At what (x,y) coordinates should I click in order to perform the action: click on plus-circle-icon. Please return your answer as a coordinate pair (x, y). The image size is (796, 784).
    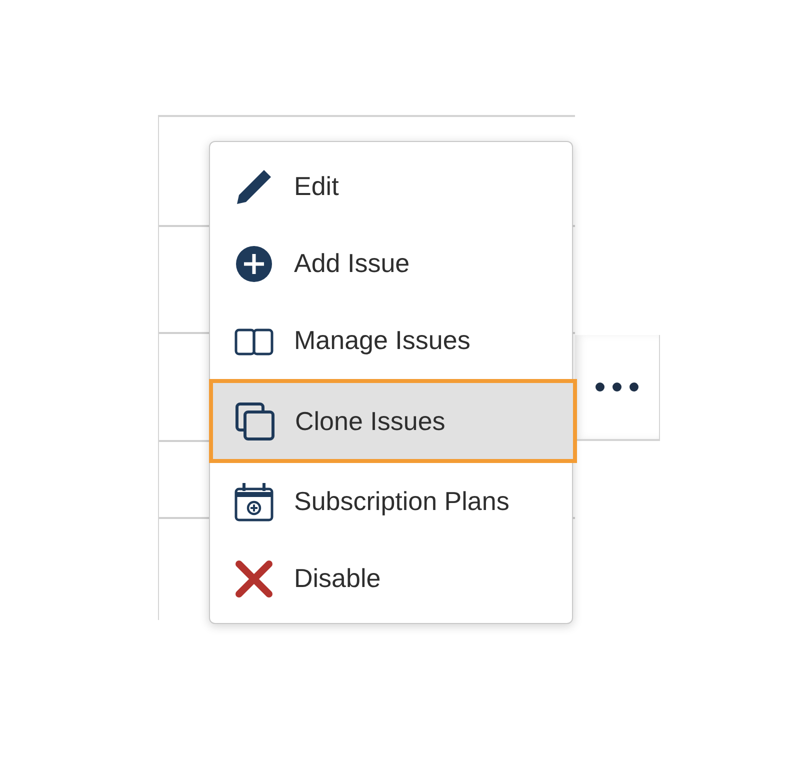
    Looking at the image, I should click on (254, 264).